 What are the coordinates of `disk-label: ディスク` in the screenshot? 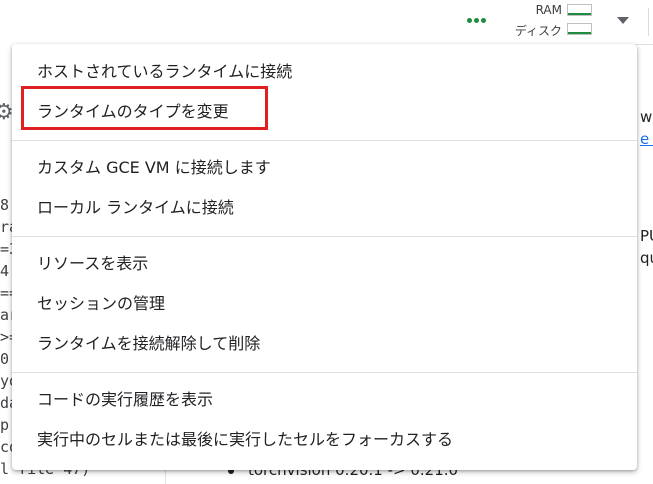 It's located at (538, 31).